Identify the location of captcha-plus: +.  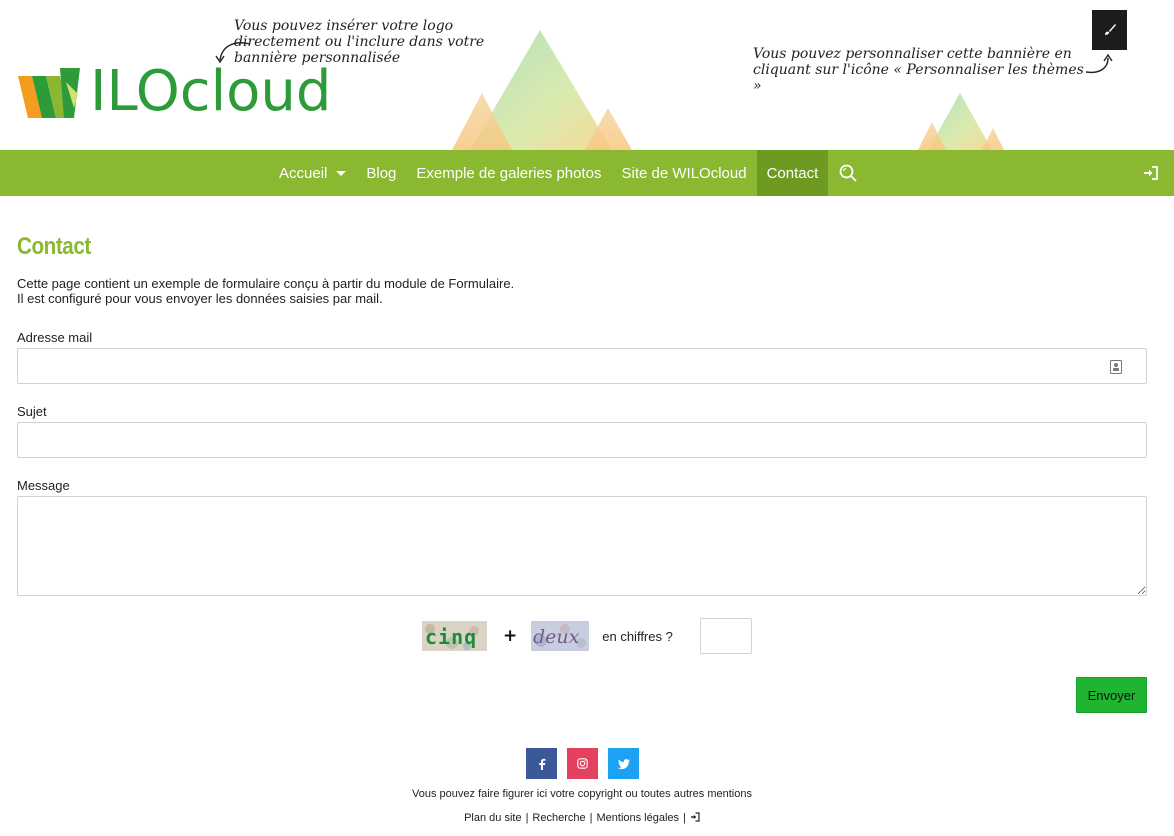
(510, 636).